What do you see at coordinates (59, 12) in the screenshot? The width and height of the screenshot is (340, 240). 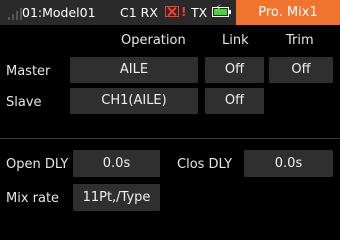 I see `model-name: 01:Model01` at bounding box center [59, 12].